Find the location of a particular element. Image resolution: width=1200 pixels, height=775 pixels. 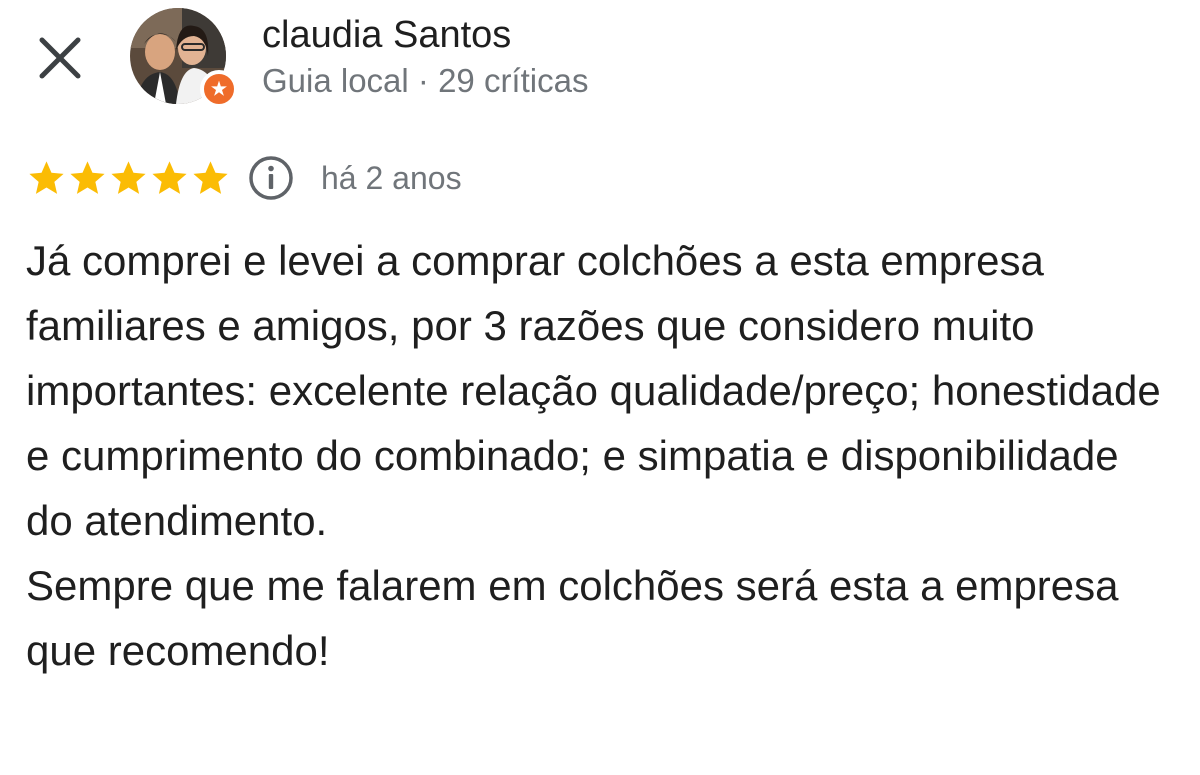

reviewer-meta: Guia local · 29 críticas is located at coordinates (425, 80).